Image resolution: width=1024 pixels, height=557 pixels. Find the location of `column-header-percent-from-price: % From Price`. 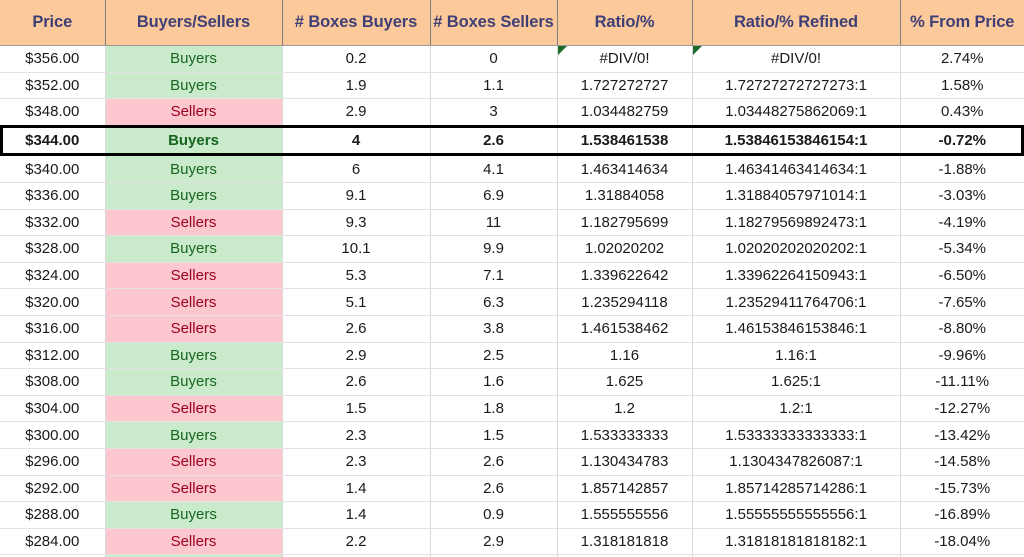

column-header-percent-from-price: % From Price is located at coordinates (962, 23).